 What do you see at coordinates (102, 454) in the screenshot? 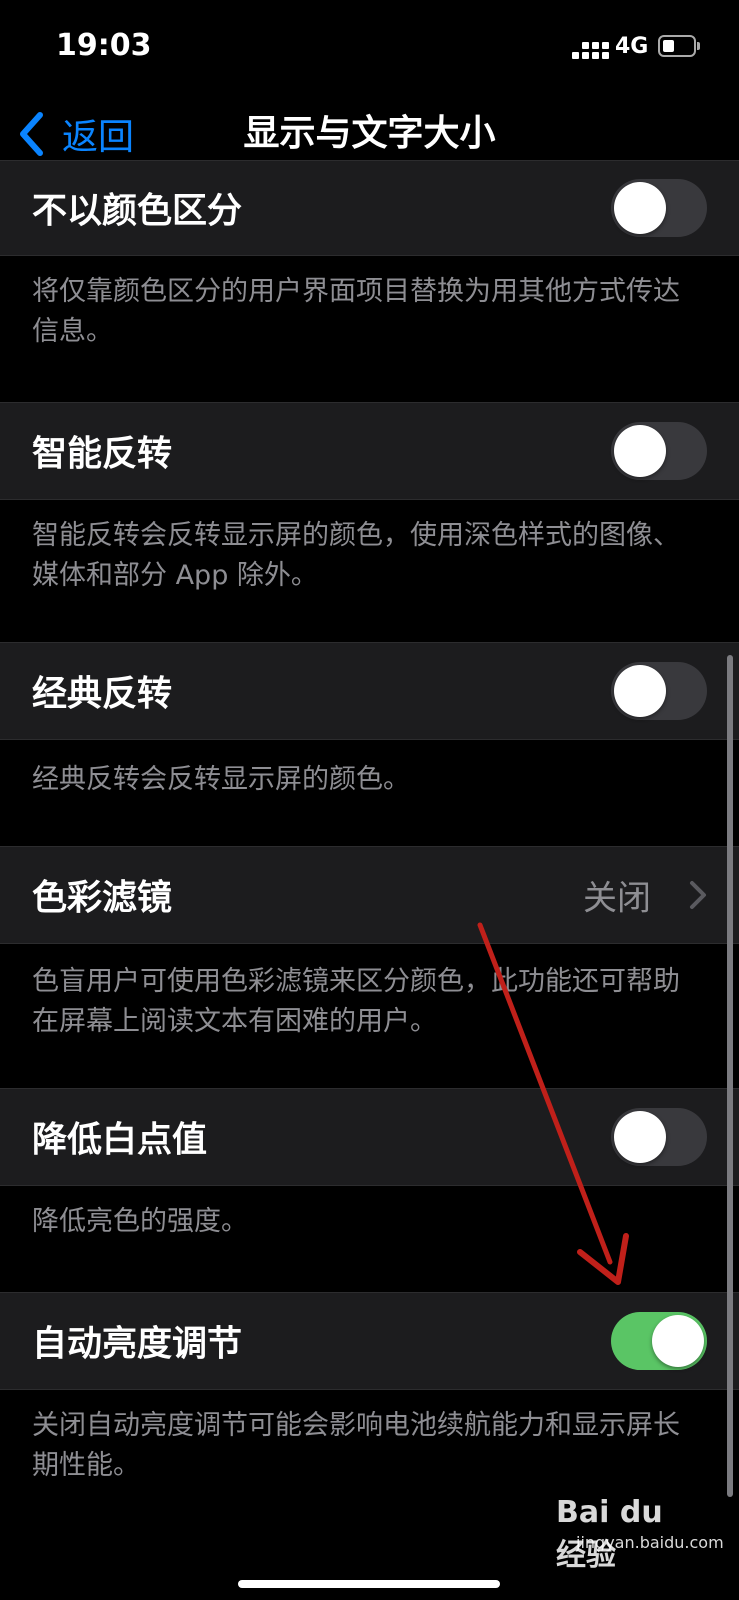
I see `setting-label: 智能反转` at bounding box center [102, 454].